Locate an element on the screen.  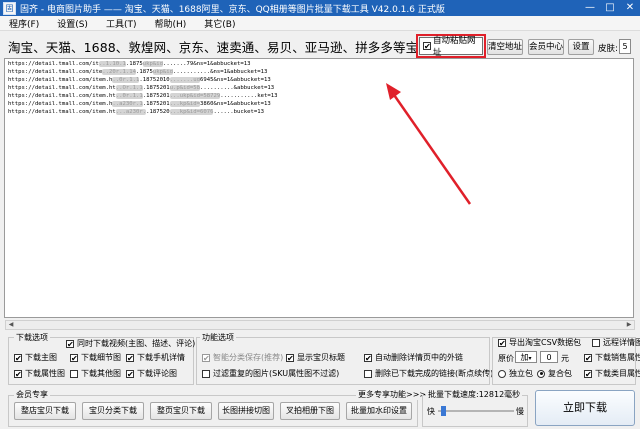
download-option-checkbox: ✔ 同时下载视频(主图、描述、评论) is located at coordinates (130, 343).